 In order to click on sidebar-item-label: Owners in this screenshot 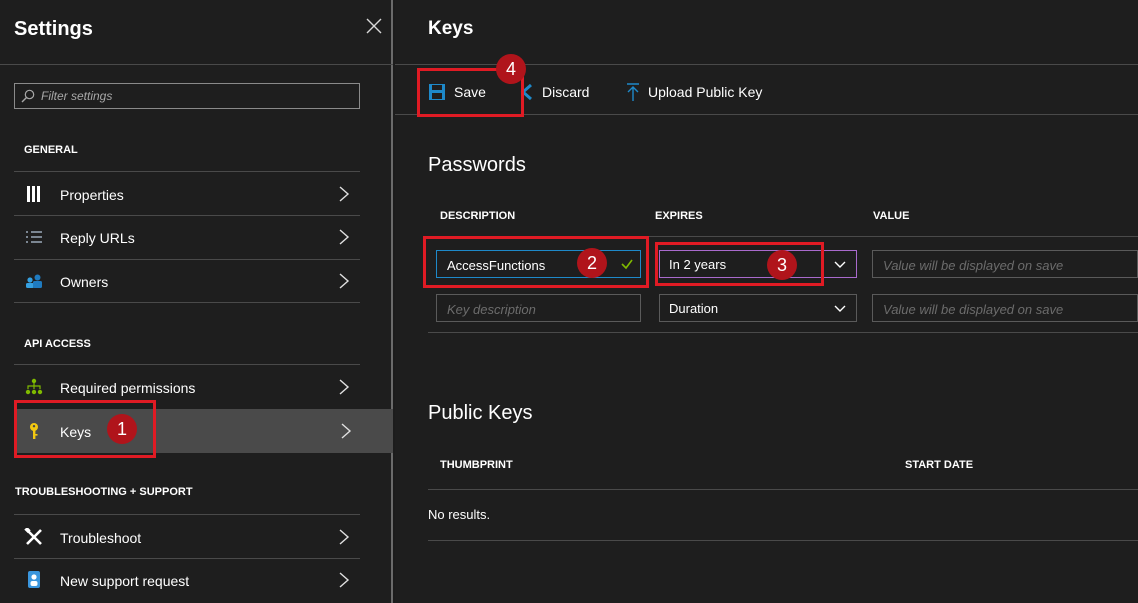, I will do `click(84, 282)`.